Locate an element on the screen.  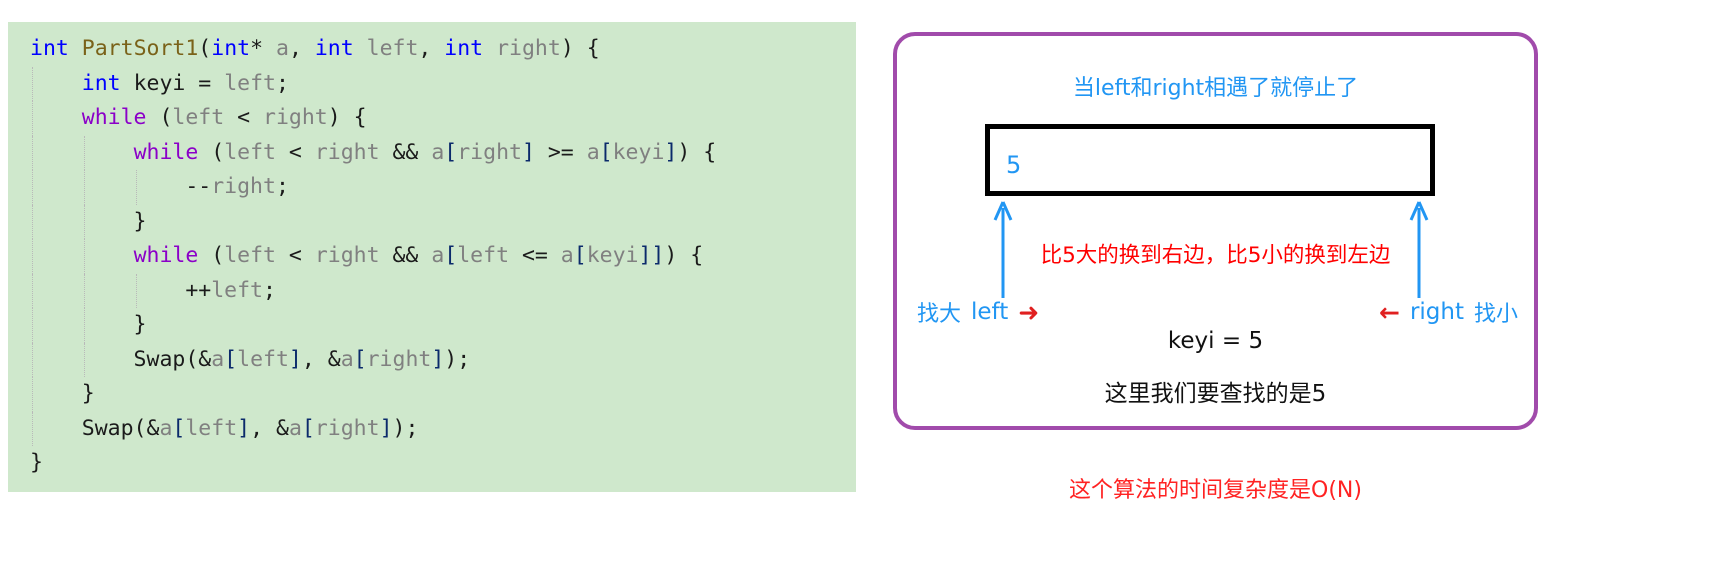
left-pointer-label: left is located at coordinates (990, 312).